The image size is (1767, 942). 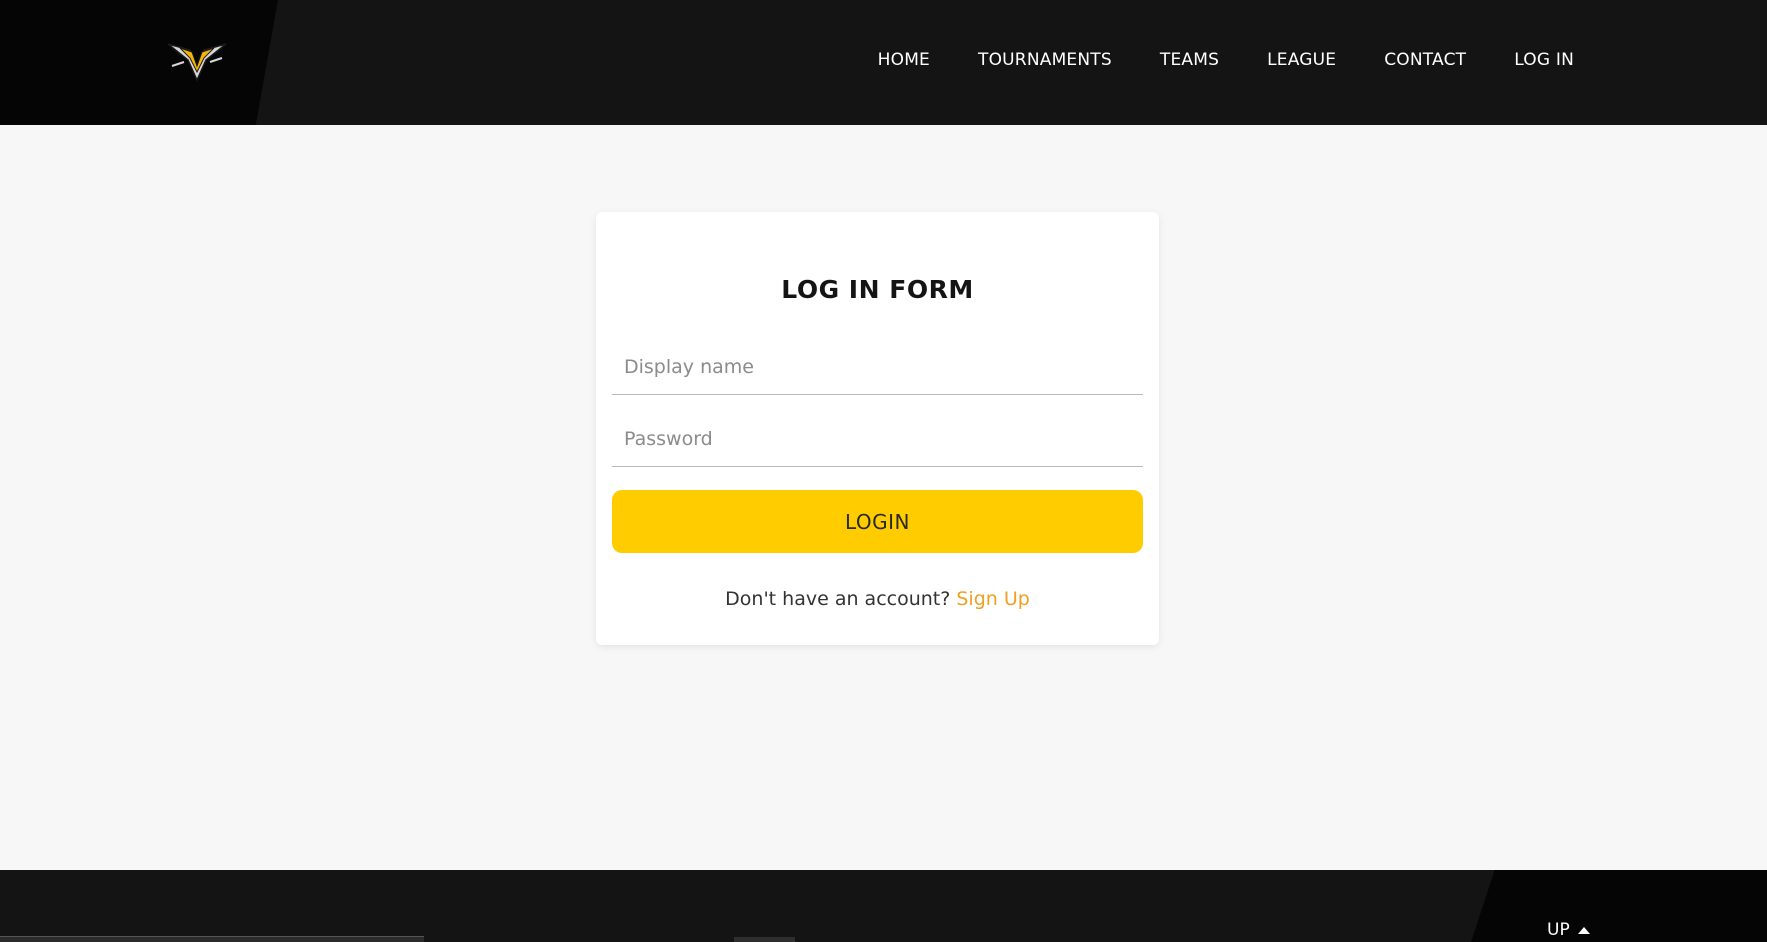 I want to click on display-name-input, so click(x=877, y=367).